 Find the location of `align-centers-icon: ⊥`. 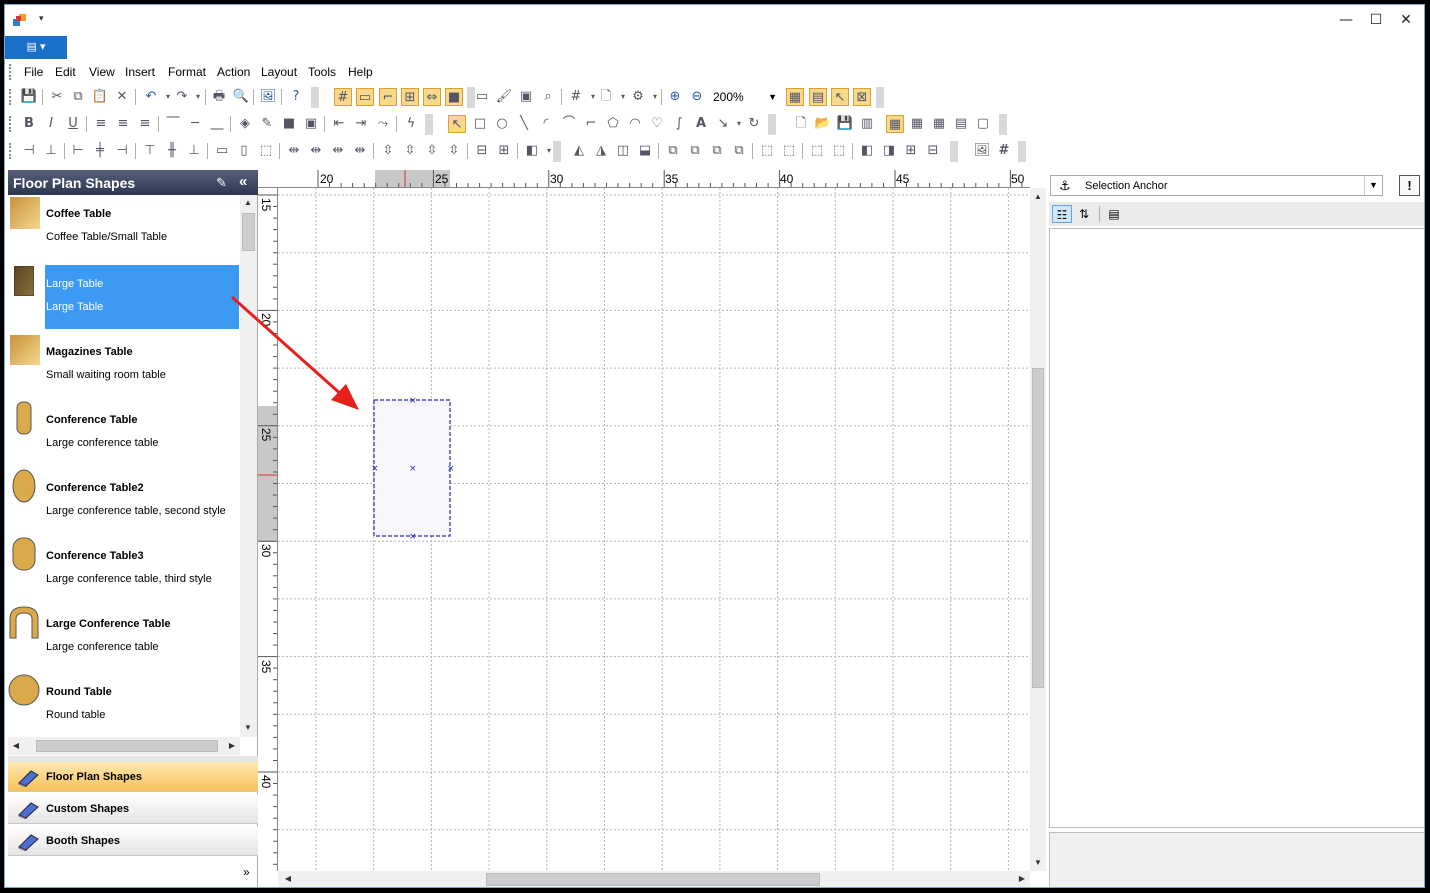

align-centers-icon: ⊥ is located at coordinates (51, 151).